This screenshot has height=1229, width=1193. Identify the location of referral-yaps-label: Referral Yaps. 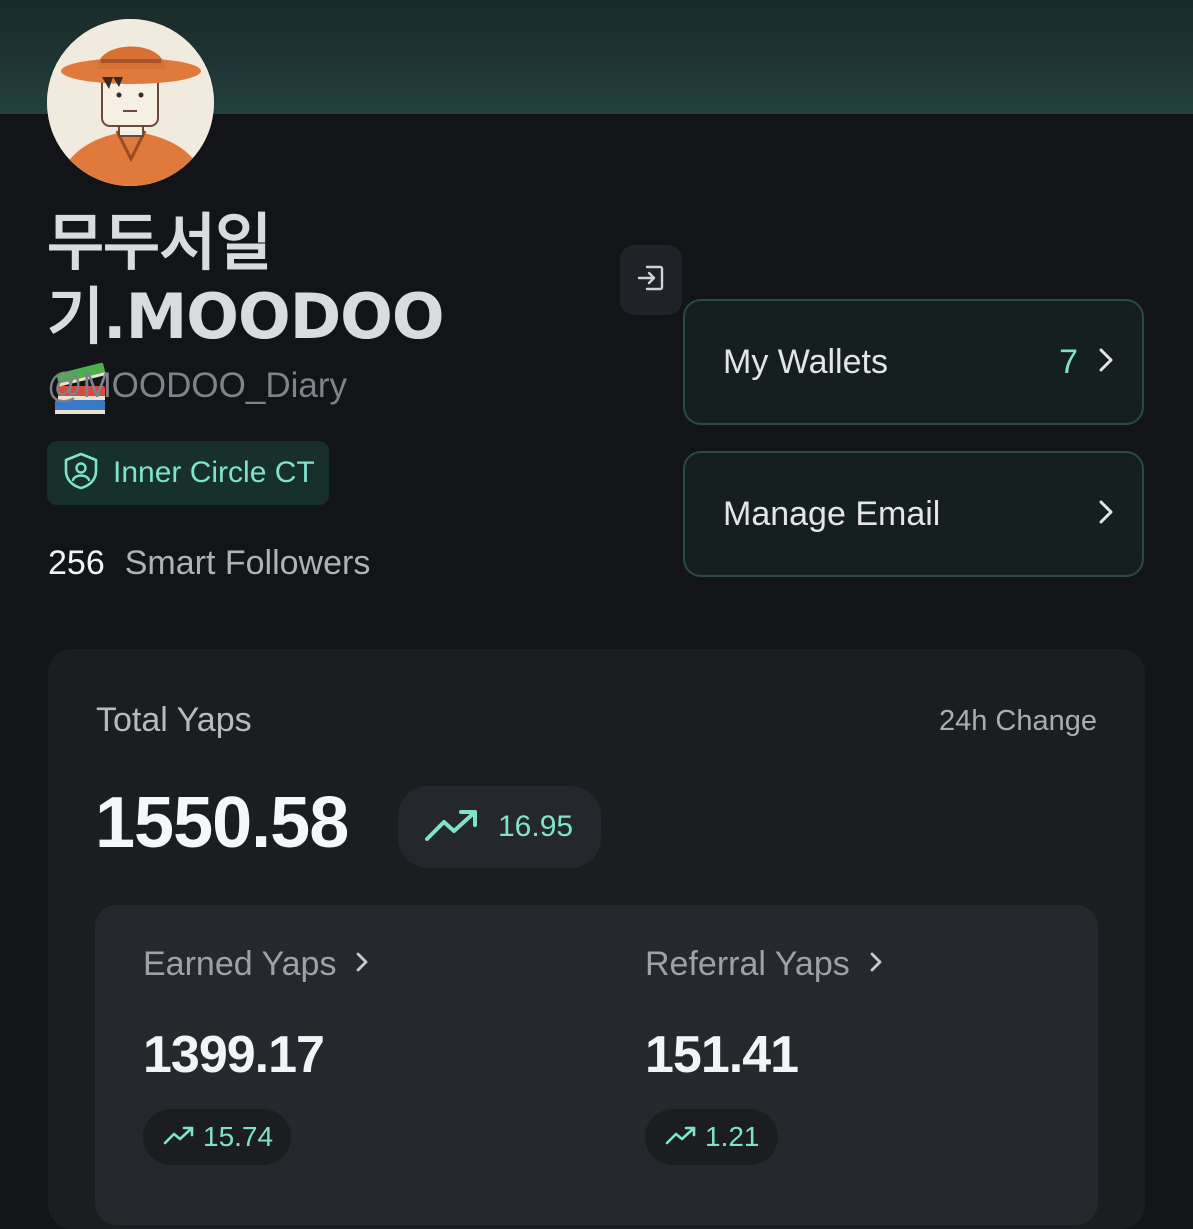
(747, 964).